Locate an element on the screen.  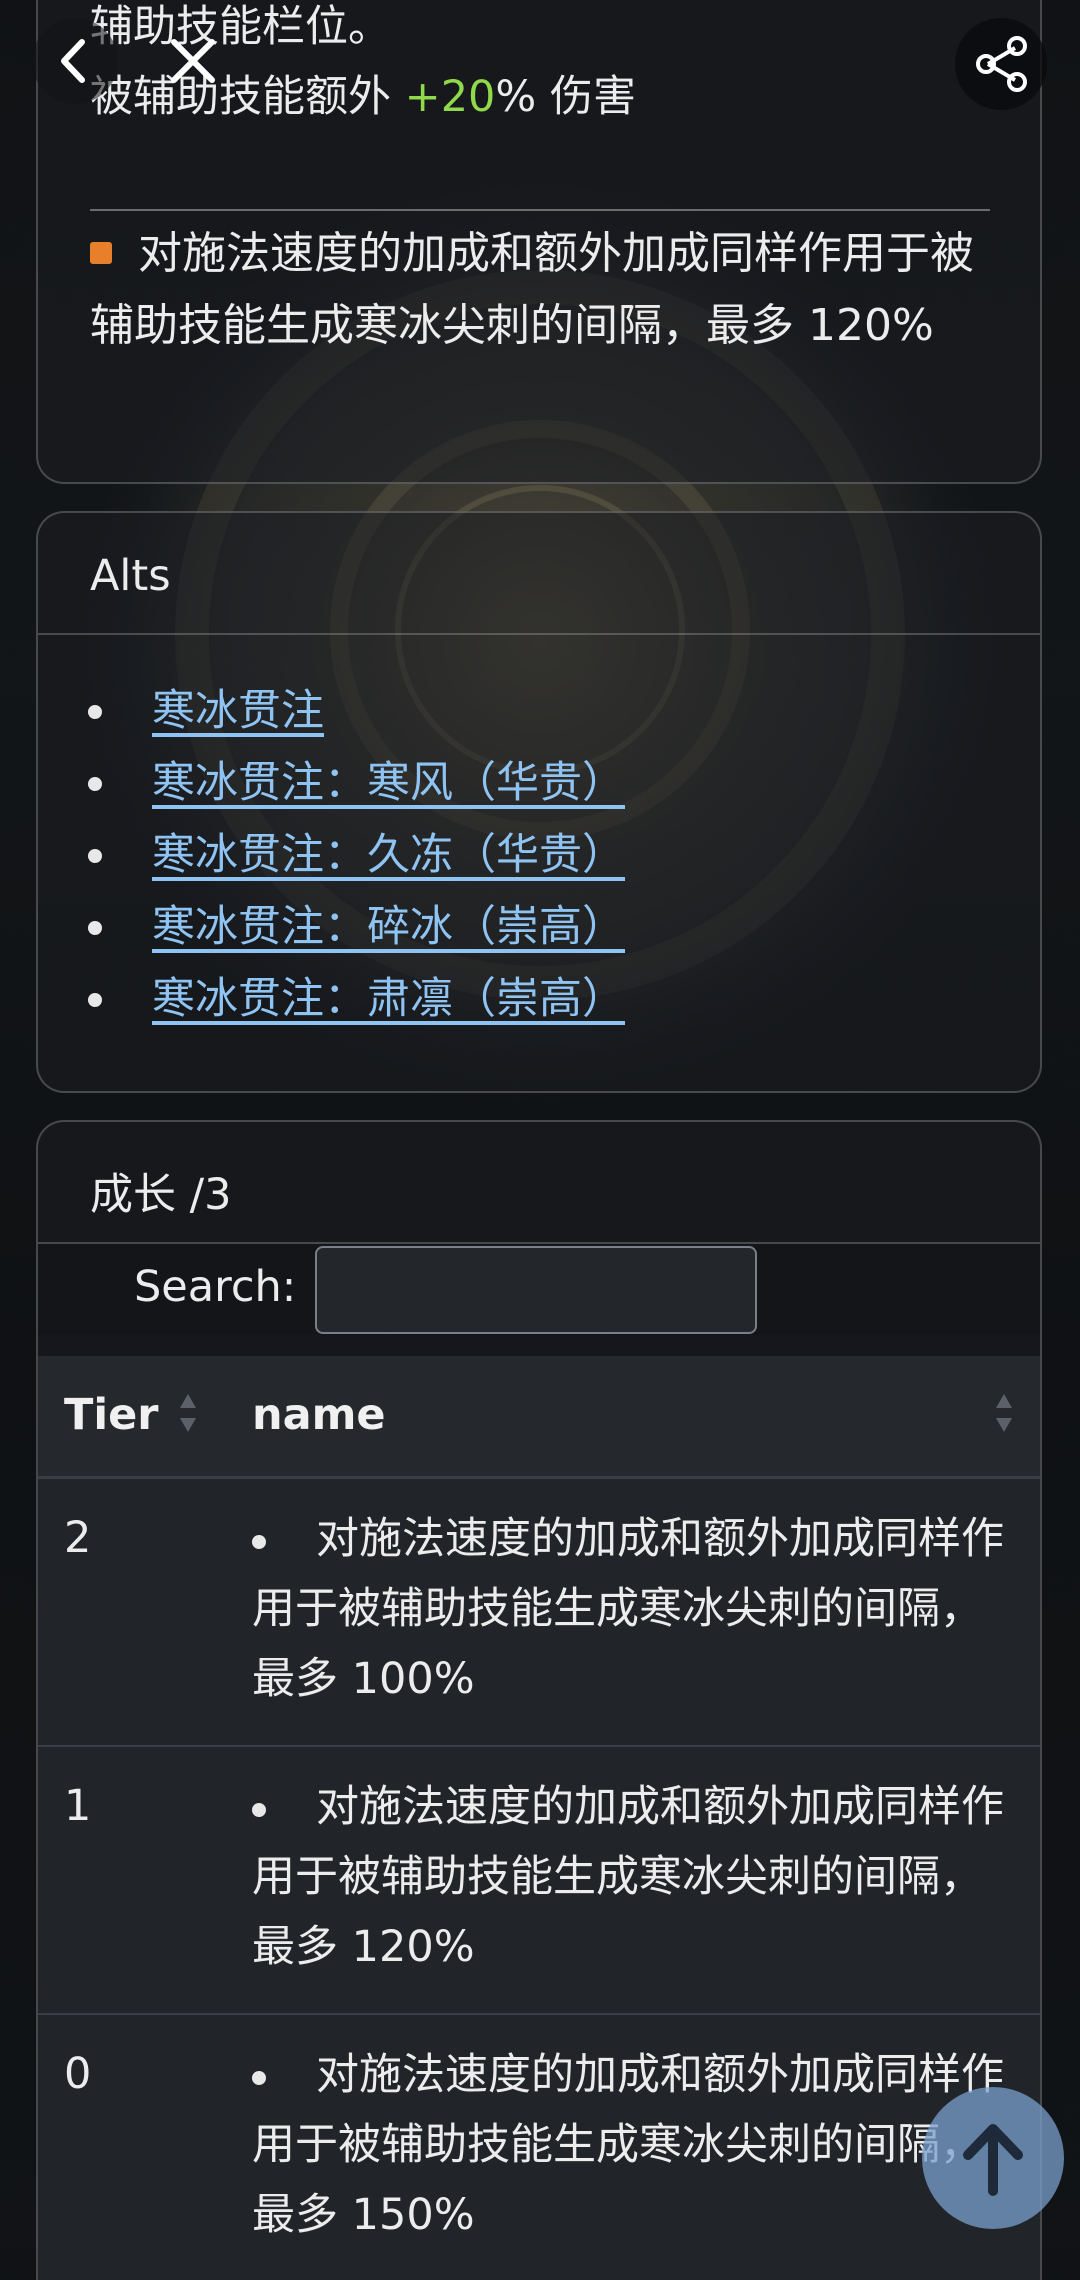
alts-card-header: Alts is located at coordinates (539, 574).